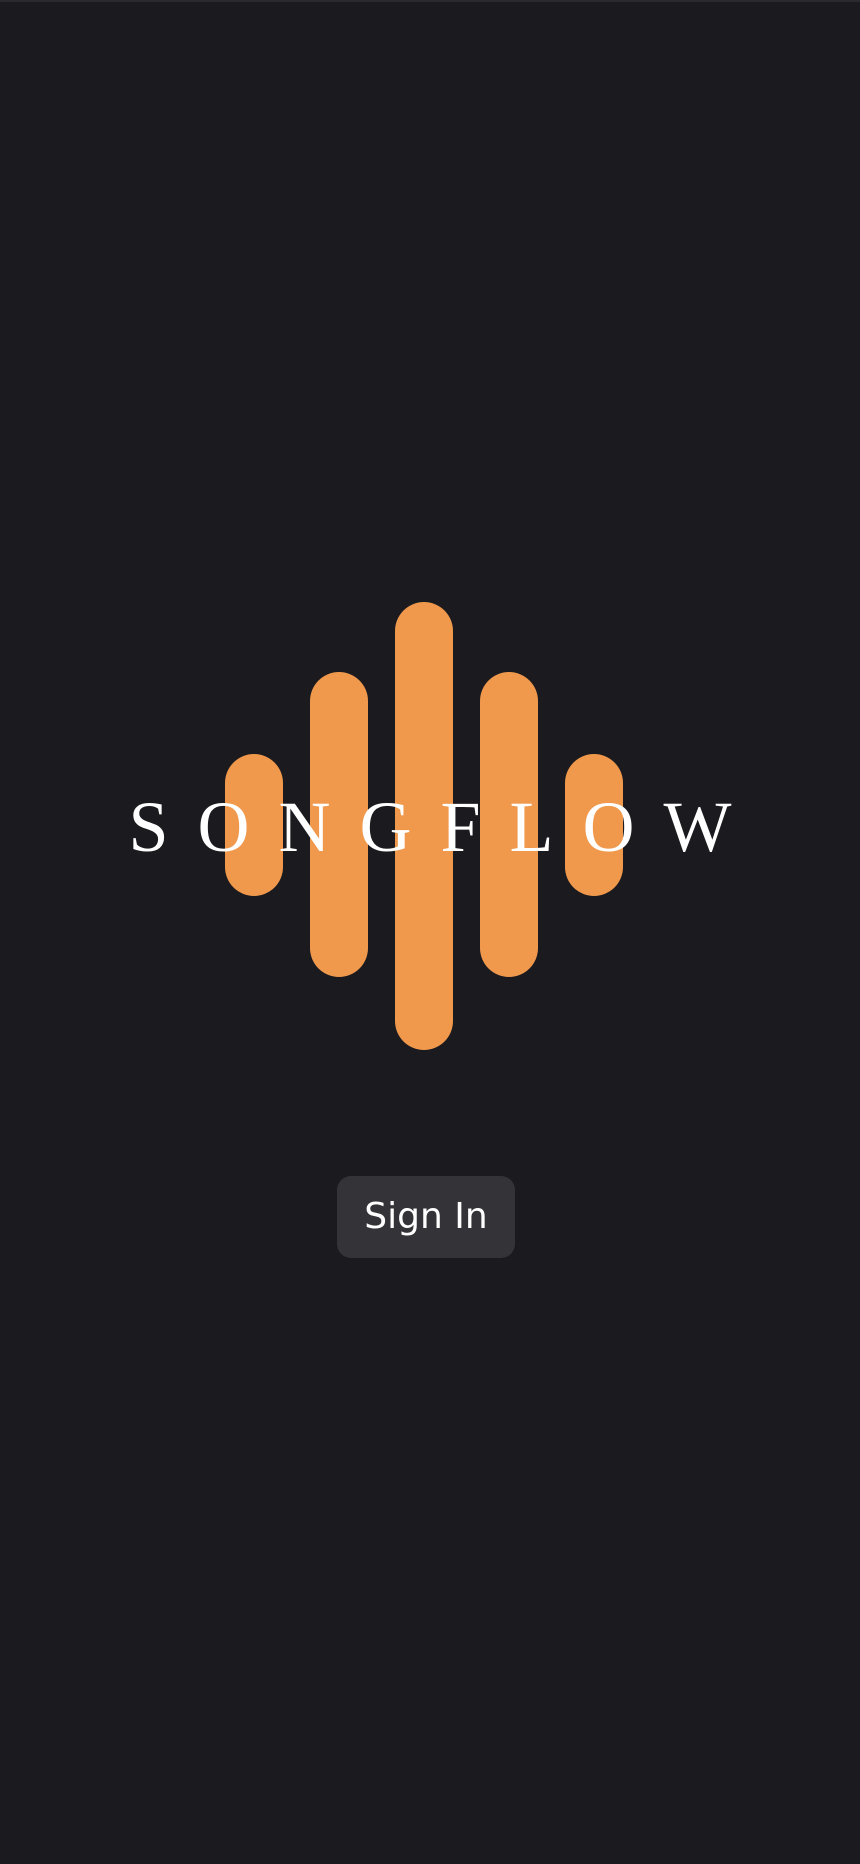 This screenshot has width=860, height=1864. I want to click on top-divider, so click(430, 1).